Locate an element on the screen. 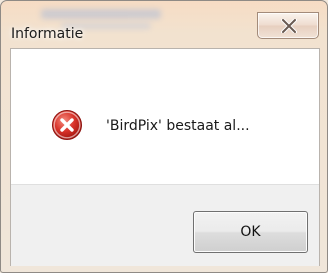 This screenshot has height=273, width=328. ok-button: OK is located at coordinates (250, 232).